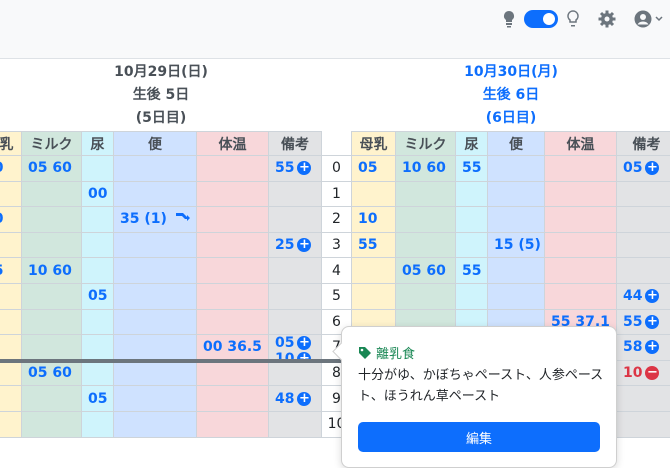  Describe the element at coordinates (426, 169) in the screenshot. I see `cell-right-milk: 10 60` at that location.